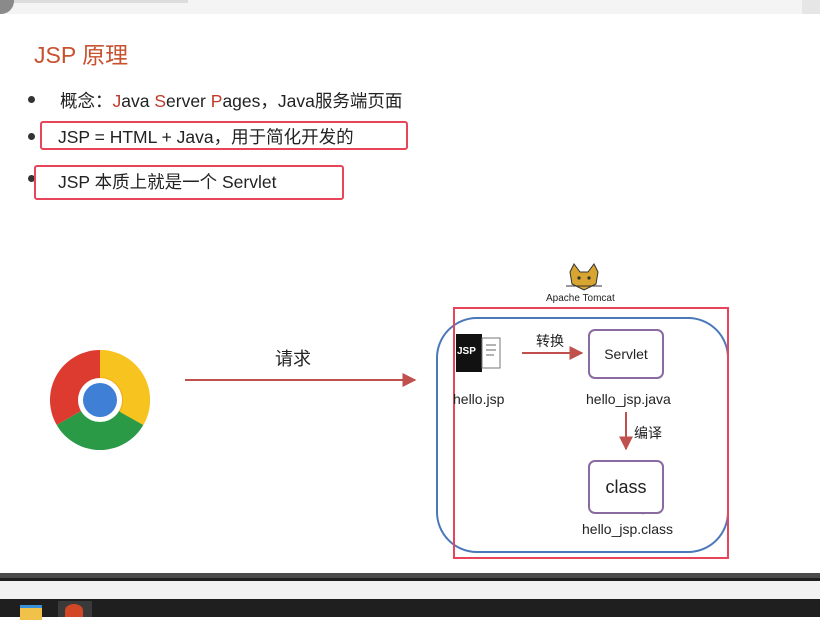  Describe the element at coordinates (479, 399) in the screenshot. I see `jsp-file-label: hello.jsp` at that location.